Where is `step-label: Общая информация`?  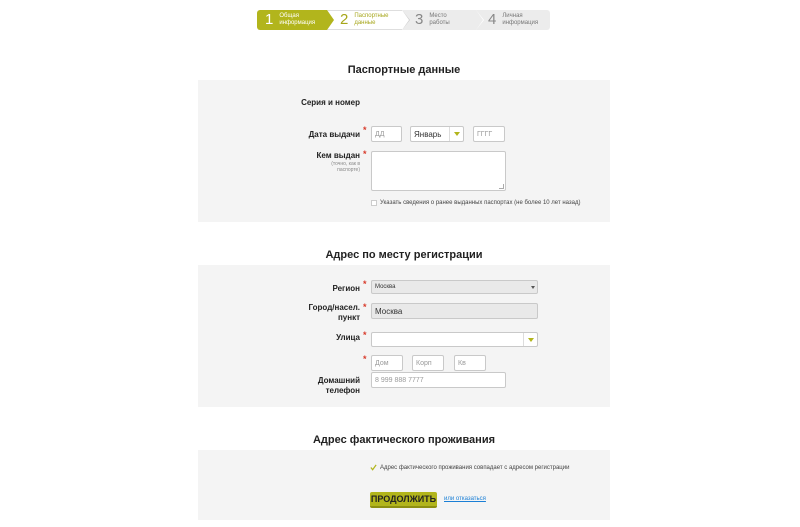
step-label: Общая информация is located at coordinates (297, 19).